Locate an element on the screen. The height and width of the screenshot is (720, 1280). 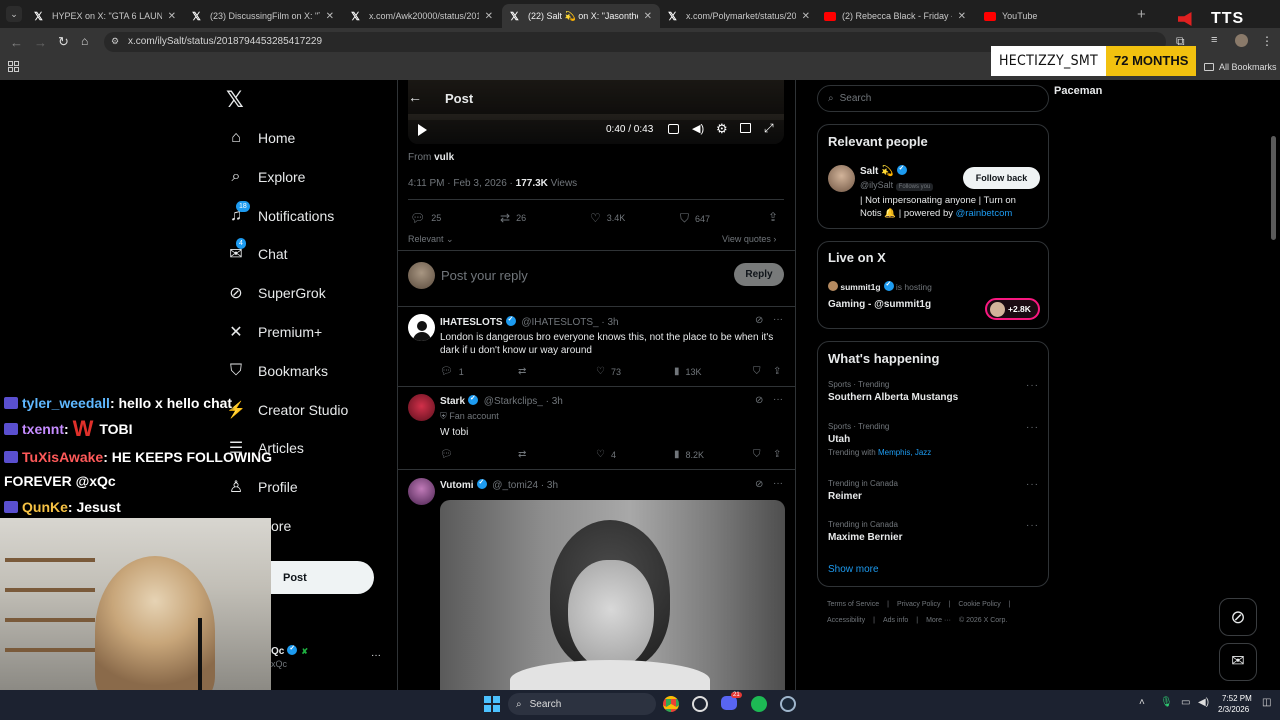
profile-avatar is located at coordinates (1241, 40).